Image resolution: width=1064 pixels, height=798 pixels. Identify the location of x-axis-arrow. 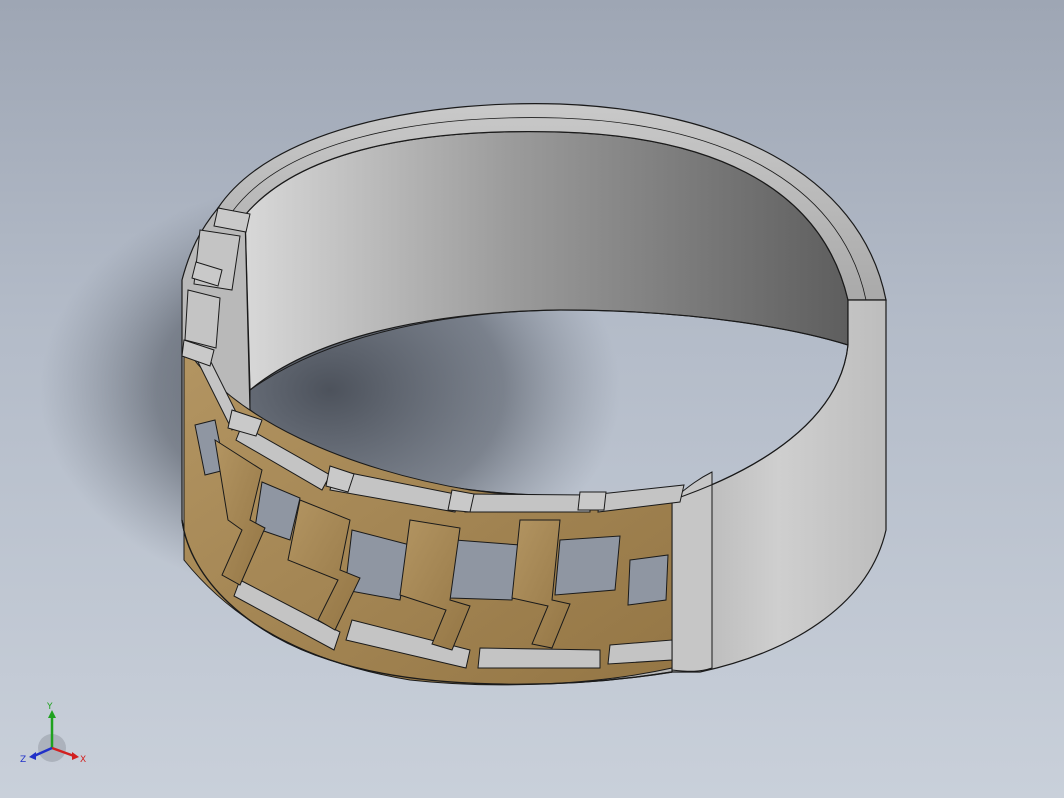
(75, 756).